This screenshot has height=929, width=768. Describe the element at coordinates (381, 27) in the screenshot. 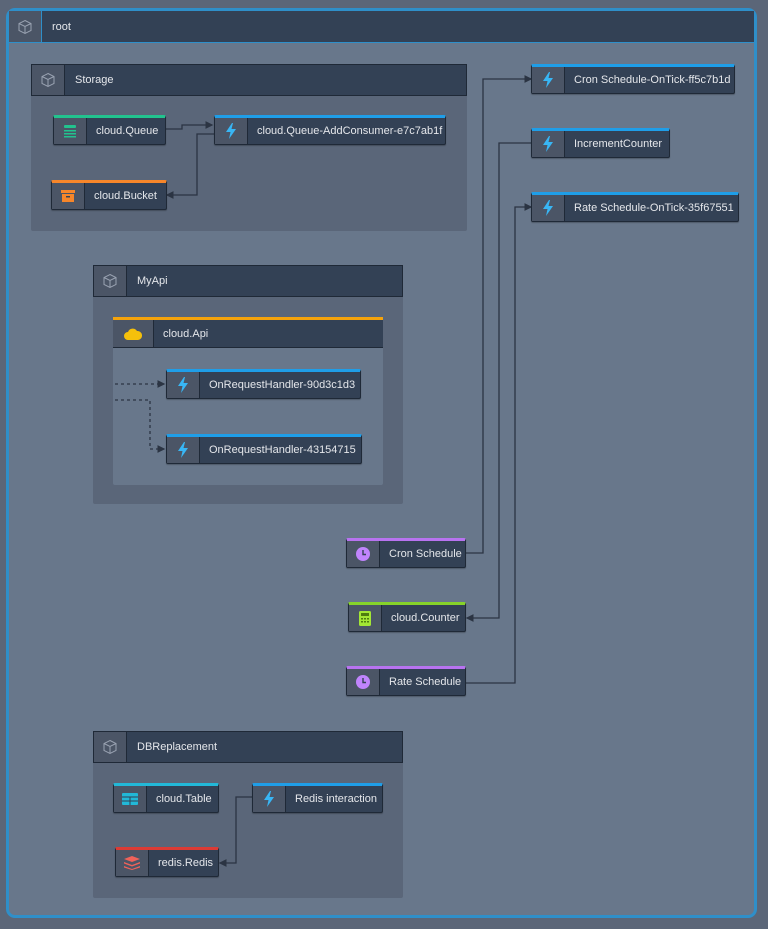

I see `root-header: root` at that location.